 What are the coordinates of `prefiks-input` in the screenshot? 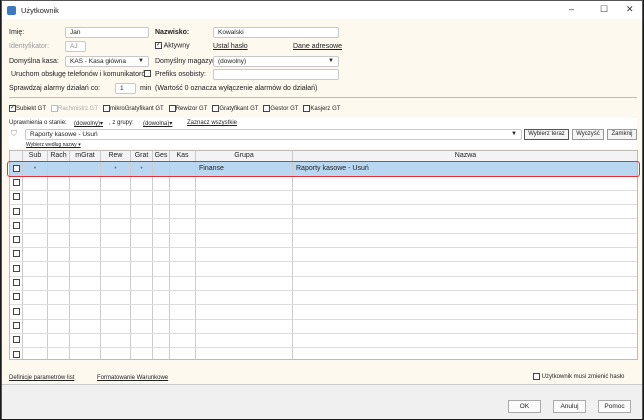 It's located at (276, 74).